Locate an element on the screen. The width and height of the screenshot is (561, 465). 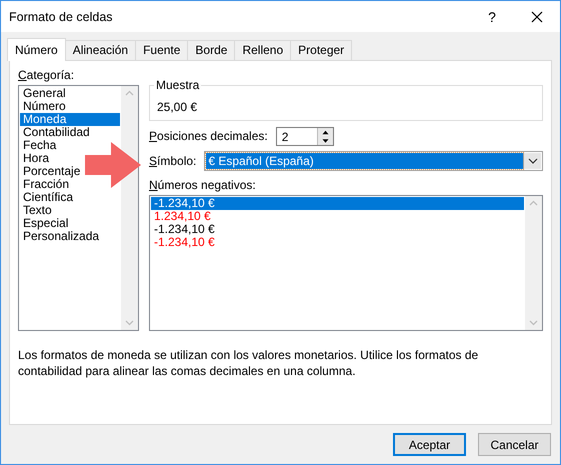
list-item: Personalizada is located at coordinates (61, 236).